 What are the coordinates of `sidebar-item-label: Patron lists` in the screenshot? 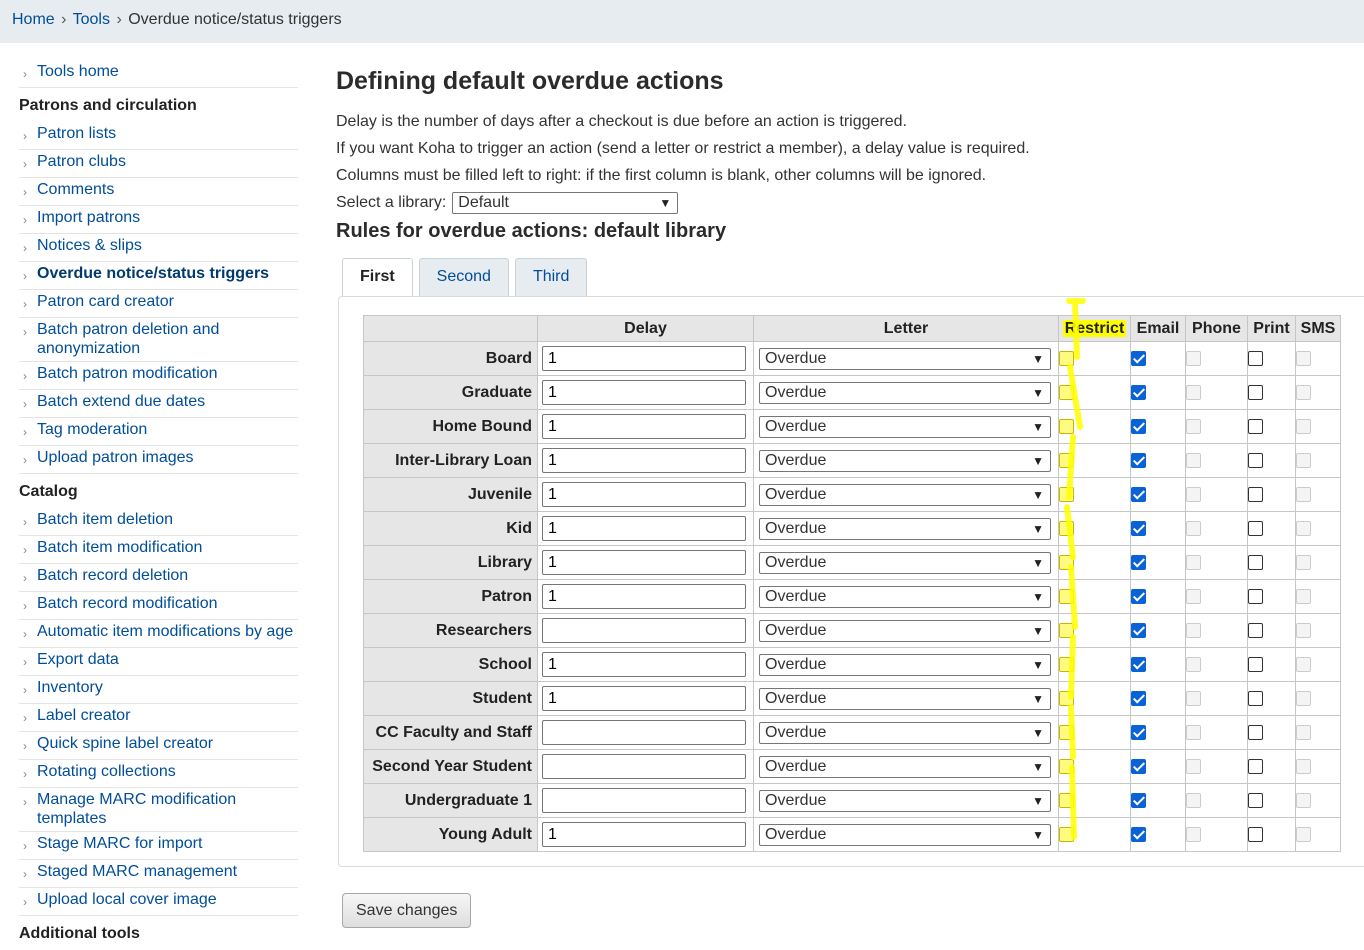 It's located at (76, 133).